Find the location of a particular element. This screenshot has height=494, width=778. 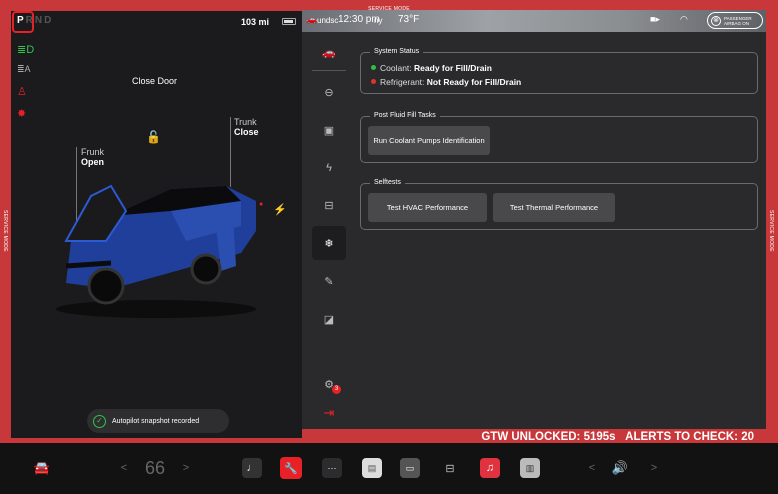

gear-d: D is located at coordinates (49, 20).